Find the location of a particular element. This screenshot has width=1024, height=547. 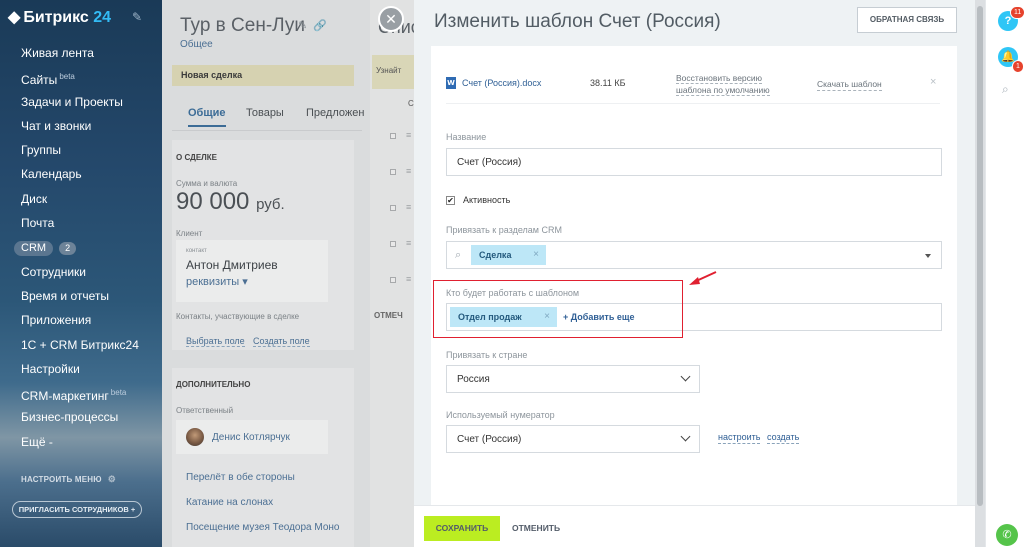

sidebar-item-more: Ещё - is located at coordinates (81, 442).